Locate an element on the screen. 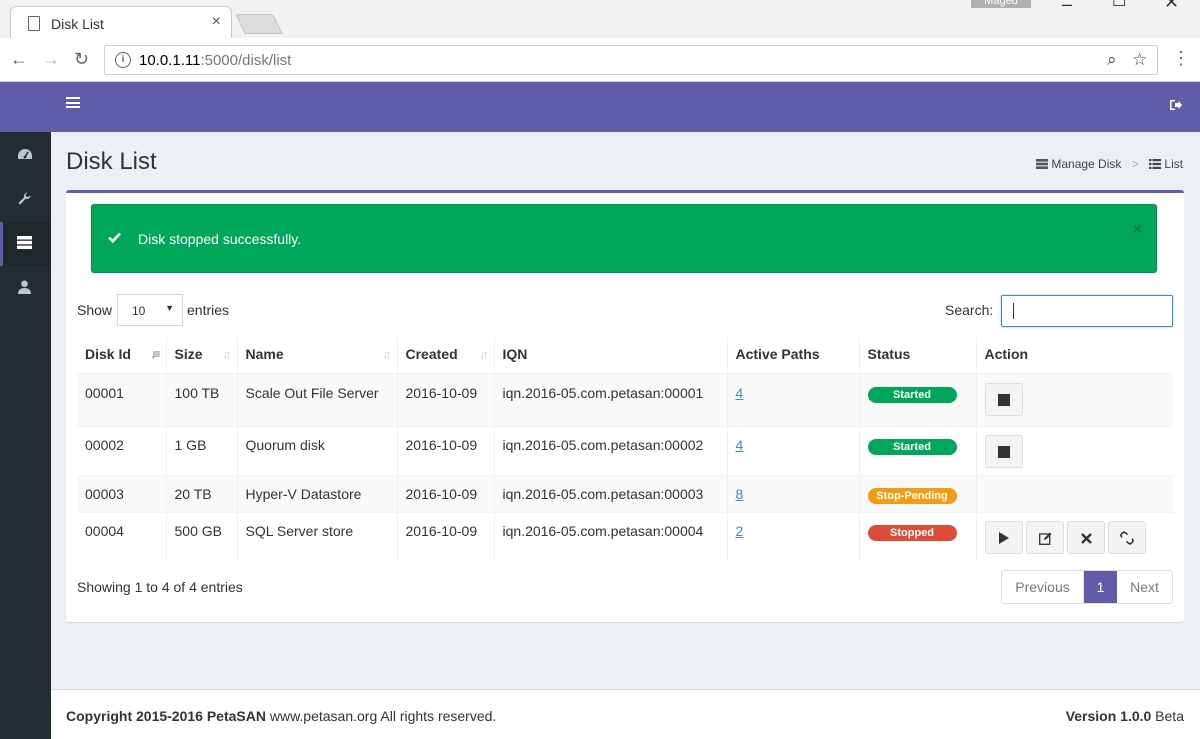 The image size is (1200, 739). delete-button is located at coordinates (1085, 537).